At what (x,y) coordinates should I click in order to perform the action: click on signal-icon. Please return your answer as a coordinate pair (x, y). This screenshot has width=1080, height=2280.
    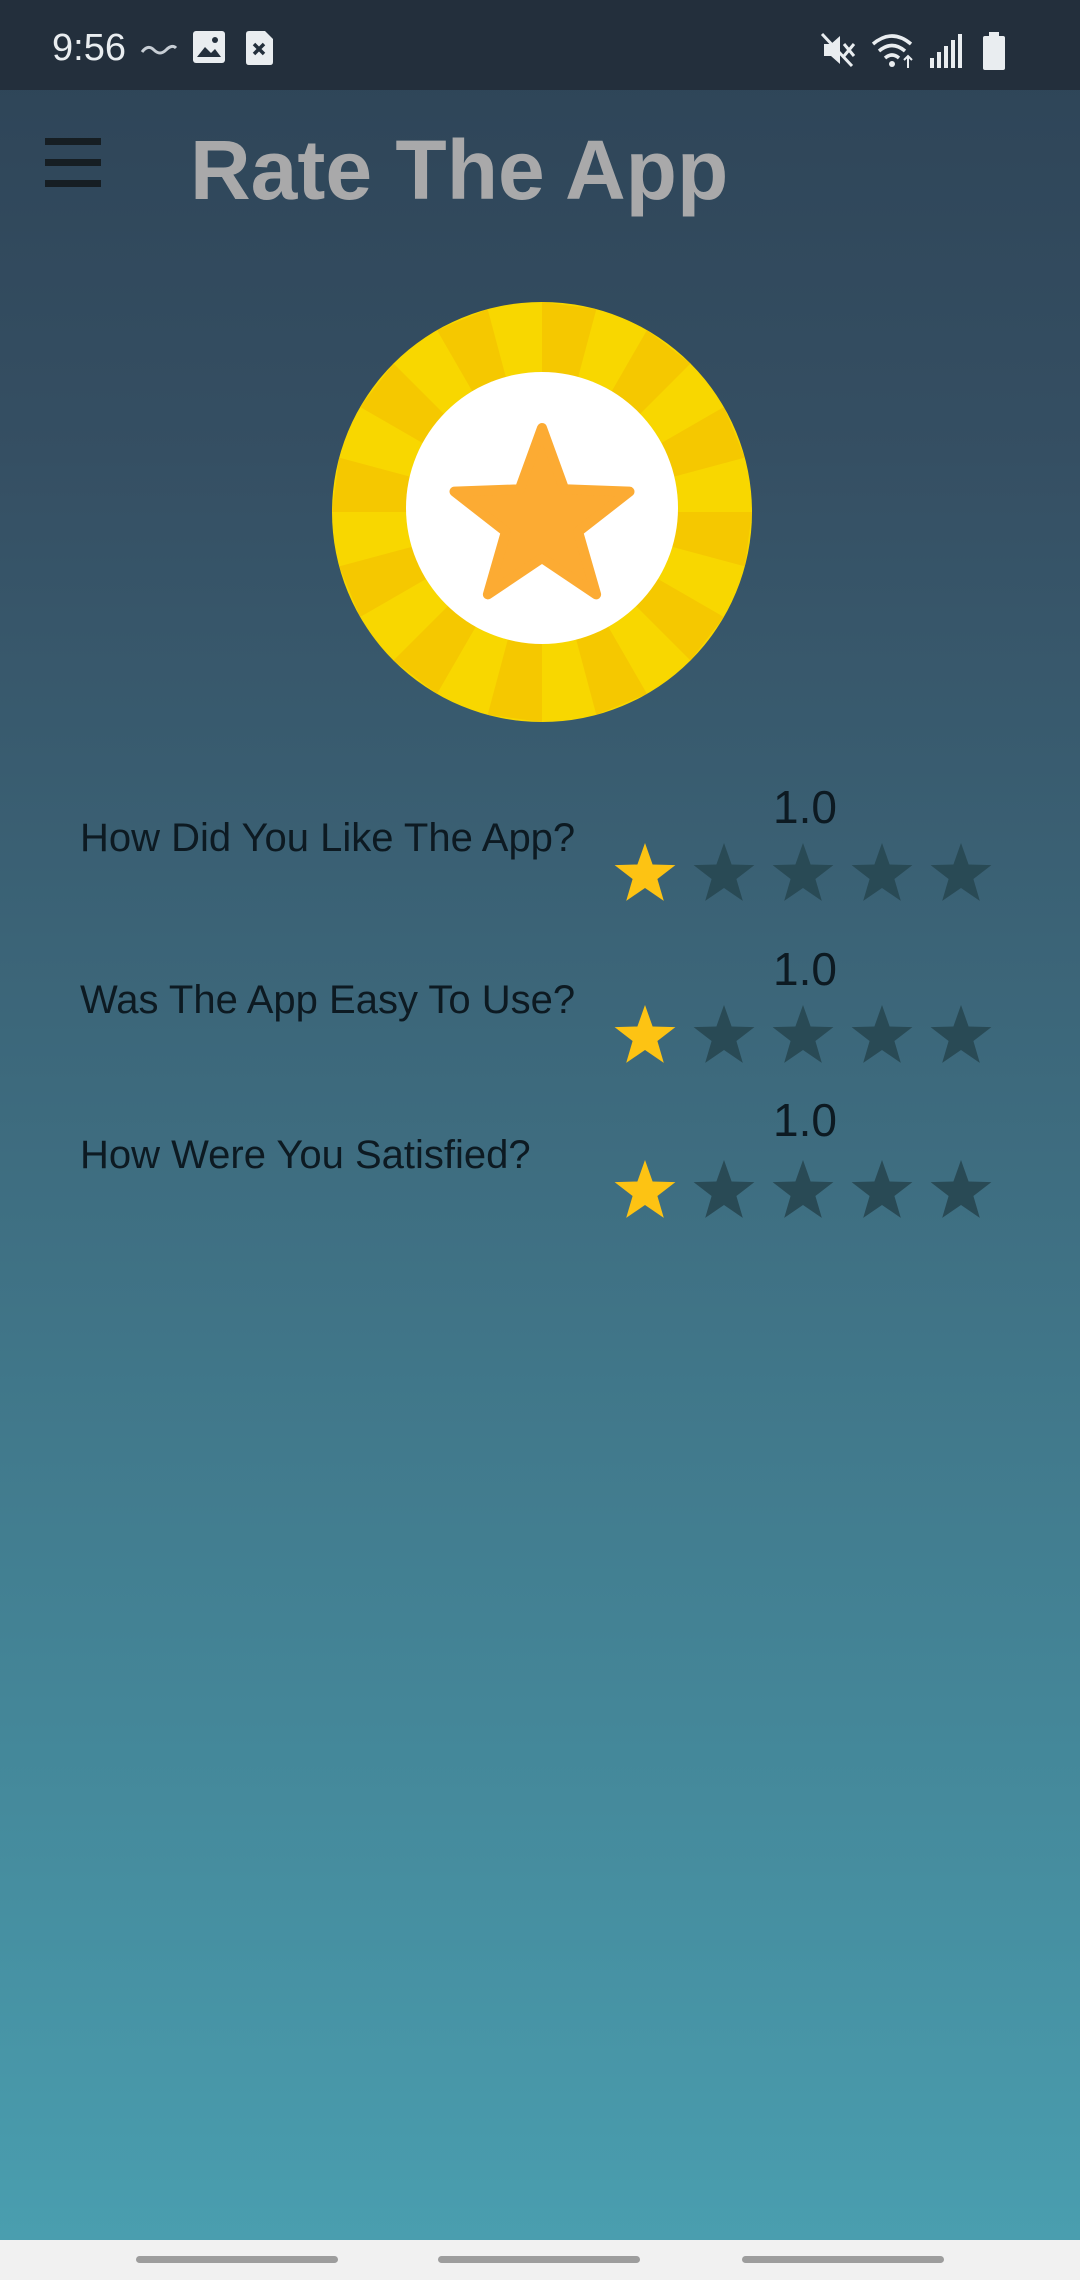
    Looking at the image, I should click on (946, 51).